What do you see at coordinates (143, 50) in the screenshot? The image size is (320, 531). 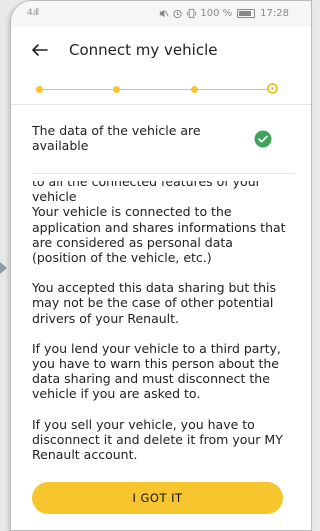 I see `page-title: Connect my vehicle` at bounding box center [143, 50].